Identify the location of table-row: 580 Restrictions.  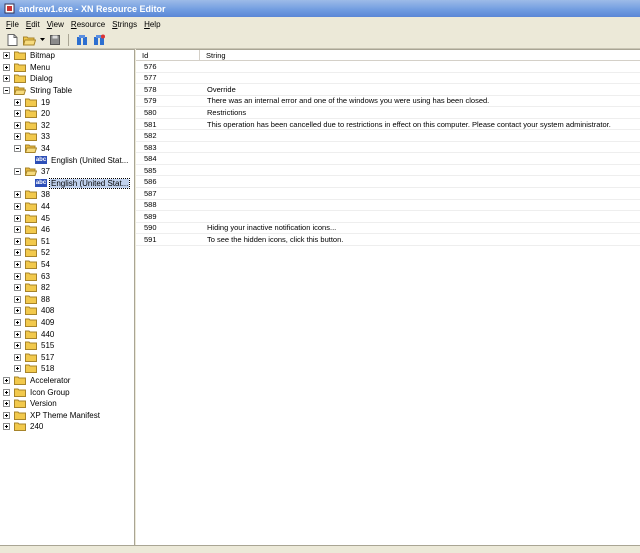
(388, 113).